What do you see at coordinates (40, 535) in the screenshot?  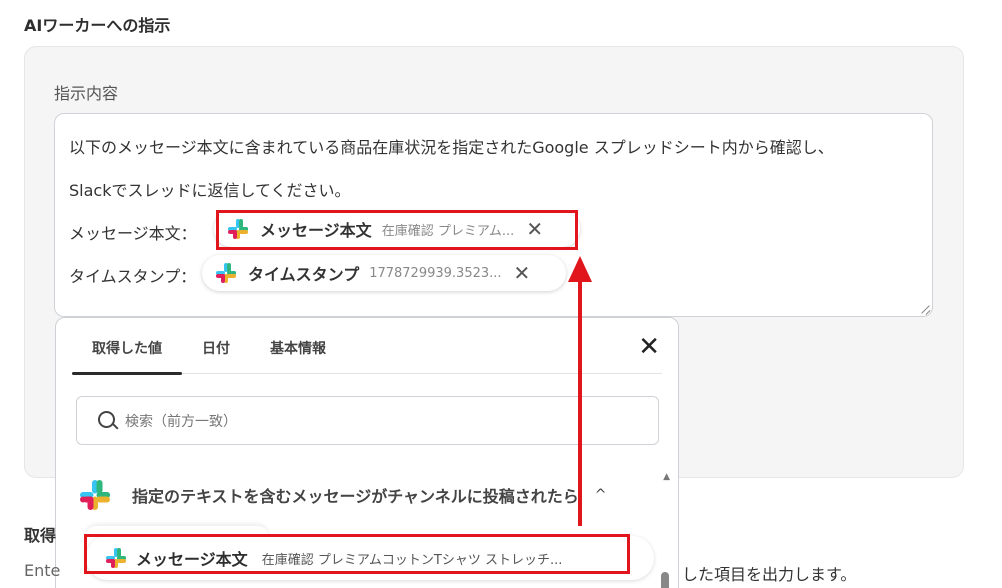 I see `bottom-heading: 取得` at bounding box center [40, 535].